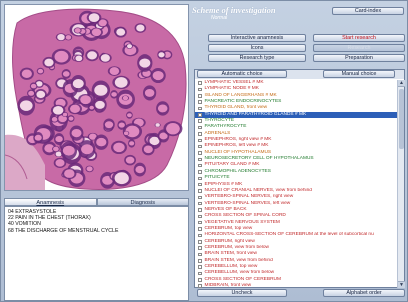 Image resolution: width=408 pixels, height=302 pixels. Describe the element at coordinates (368, 11) in the screenshot. I see `card-index-button: Card-index` at that location.